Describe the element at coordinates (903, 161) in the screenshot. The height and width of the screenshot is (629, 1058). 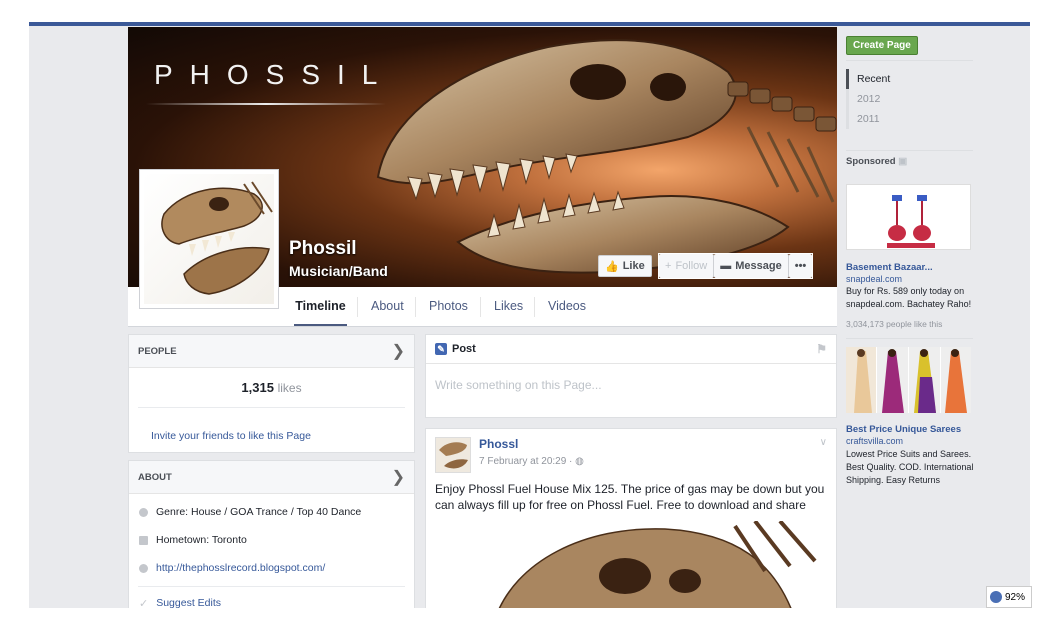
I see `ad-icon: ▣` at that location.